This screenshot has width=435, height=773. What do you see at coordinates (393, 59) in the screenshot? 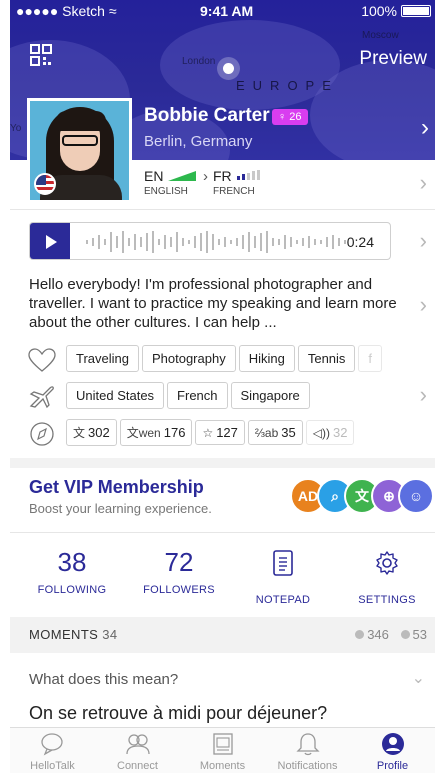
I see `preview-button: Preview` at bounding box center [393, 59].